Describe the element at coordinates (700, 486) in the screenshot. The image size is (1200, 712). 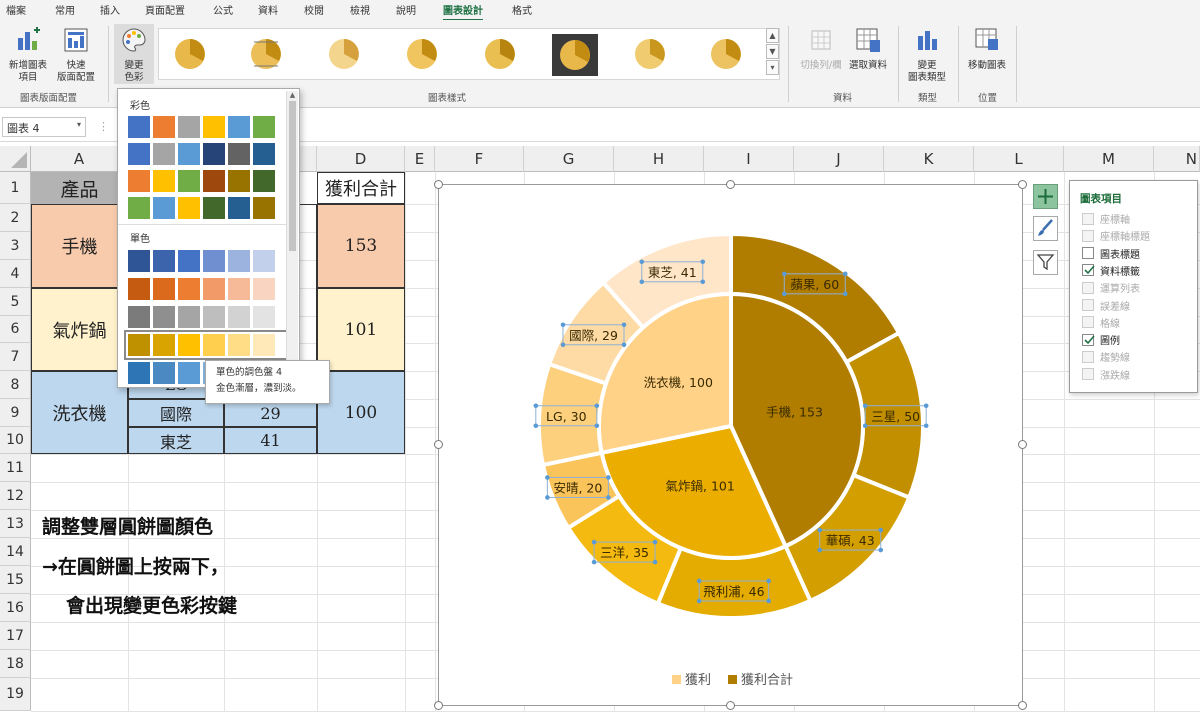
I see `inner-data-label: 氣炸鍋, 101` at that location.